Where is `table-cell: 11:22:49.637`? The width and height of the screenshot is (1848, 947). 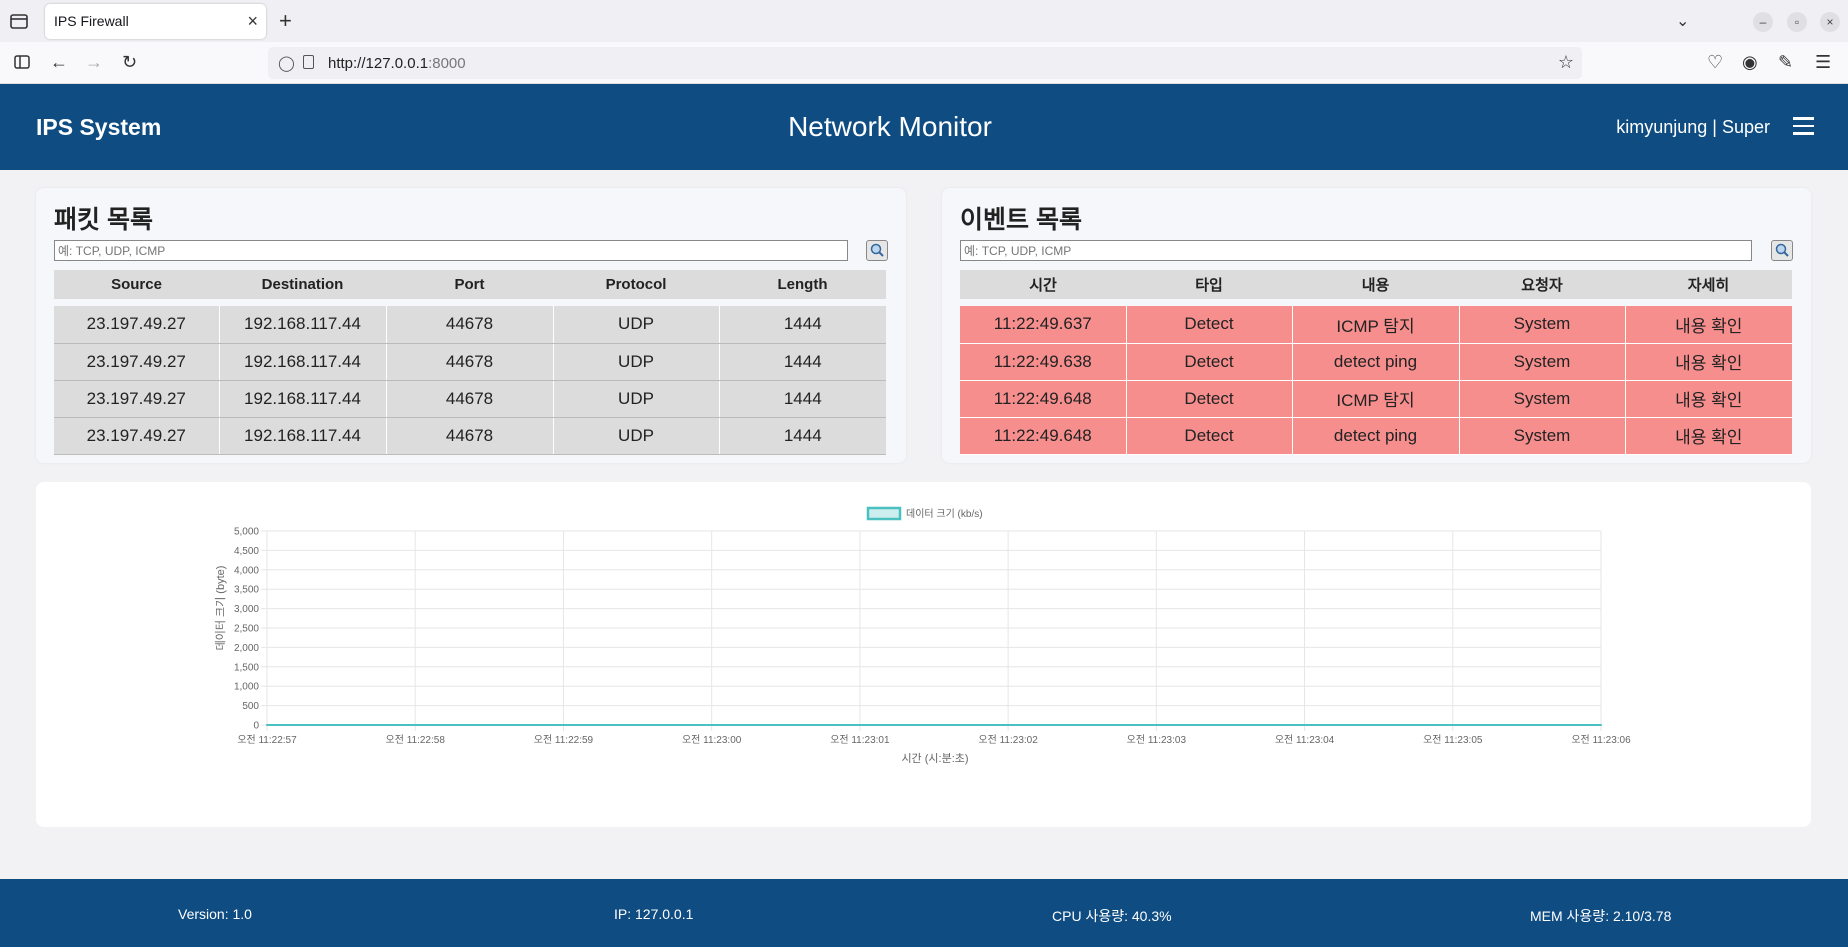
table-cell: 11:22:49.637 is located at coordinates (1043, 325).